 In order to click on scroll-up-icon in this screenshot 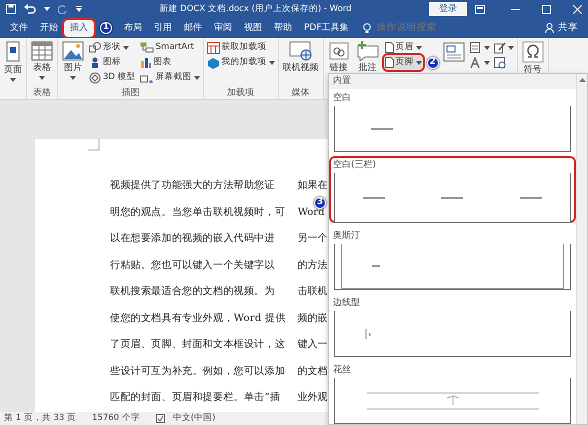, I will do `click(582, 80)`.